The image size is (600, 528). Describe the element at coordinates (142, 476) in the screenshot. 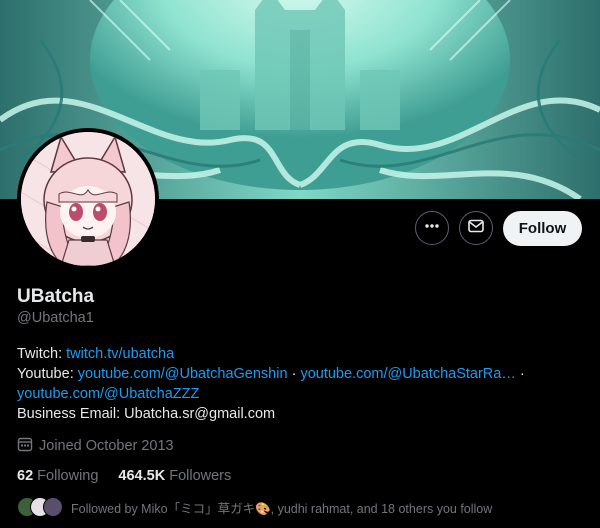

I see `followers-count: 464.5K` at that location.